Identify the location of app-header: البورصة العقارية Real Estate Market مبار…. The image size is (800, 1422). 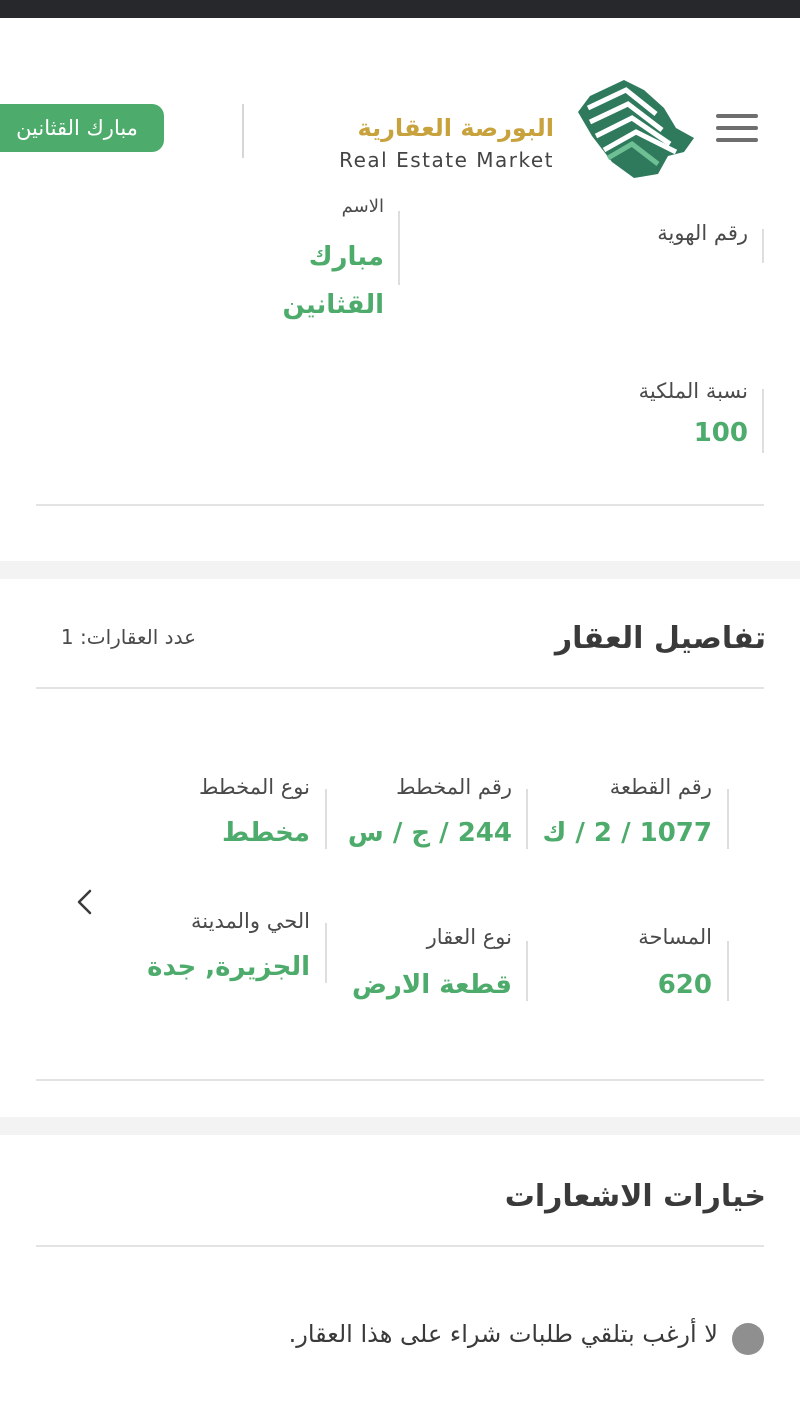
(400, 105).